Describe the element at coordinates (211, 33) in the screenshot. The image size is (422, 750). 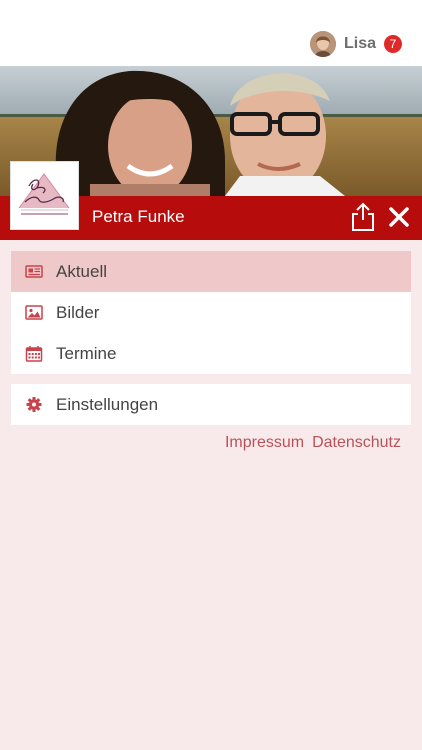
I see `top-bar: Lisa 7` at that location.